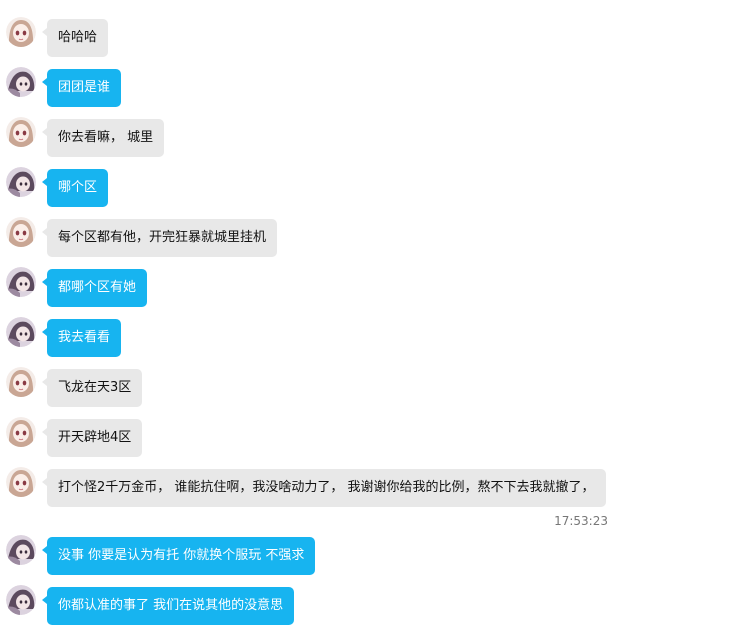 This screenshot has height=632, width=742. Describe the element at coordinates (92, 388) in the screenshot. I see `message-bubble: 飞龙在天3区` at that location.